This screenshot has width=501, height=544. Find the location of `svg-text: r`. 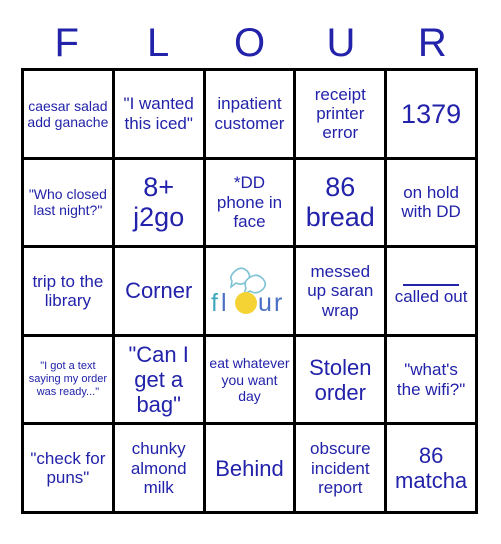

svg-text: r is located at coordinates (278, 303).